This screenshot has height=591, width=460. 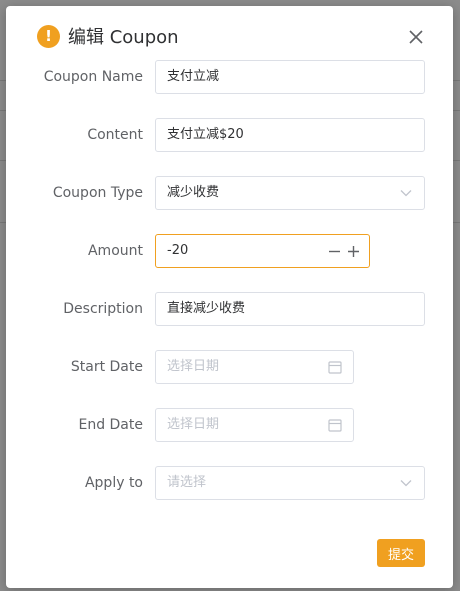 What do you see at coordinates (103, 309) in the screenshot?
I see `description-label: Description` at bounding box center [103, 309].